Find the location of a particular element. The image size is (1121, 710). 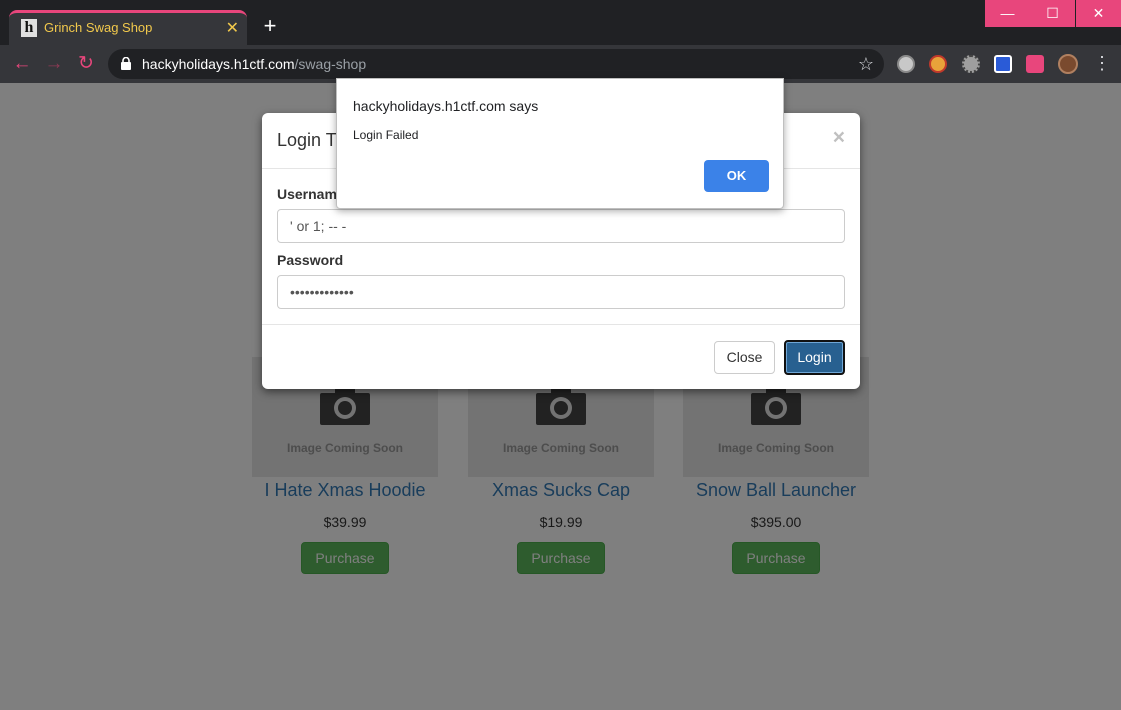

window-close-button: ✕ is located at coordinates (1098, 13).